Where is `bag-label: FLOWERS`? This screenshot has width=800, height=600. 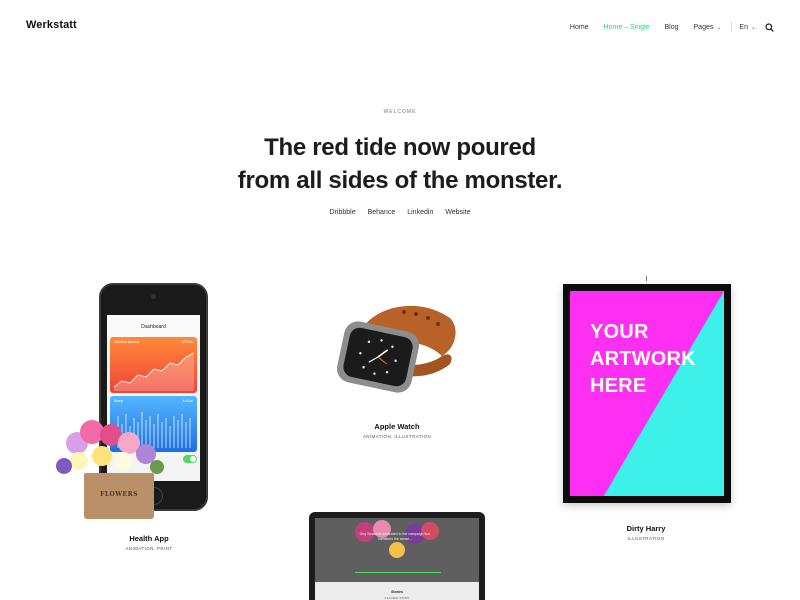 bag-label: FLOWERS is located at coordinates (119, 494).